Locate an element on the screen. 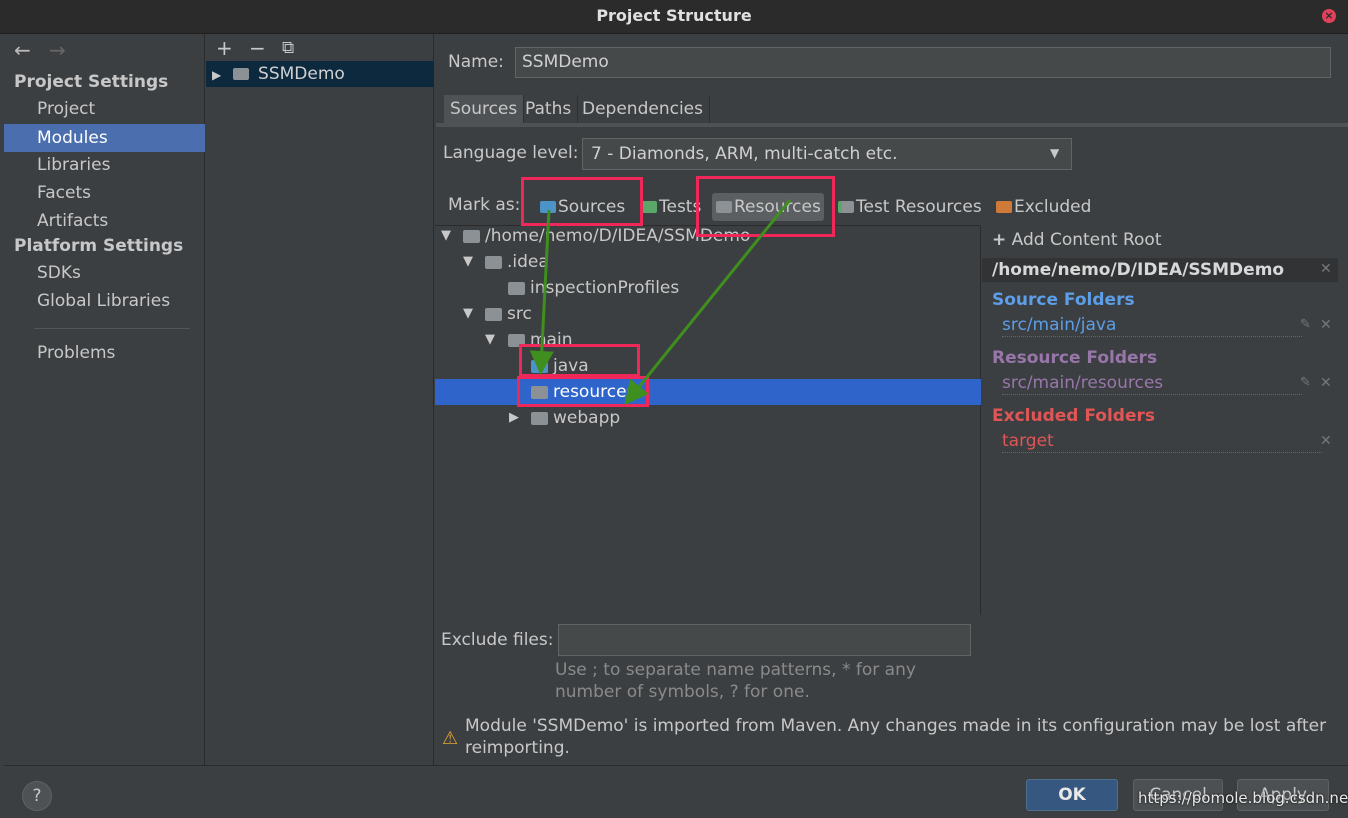  arrow-resources-to-folder is located at coordinates (708, 302).